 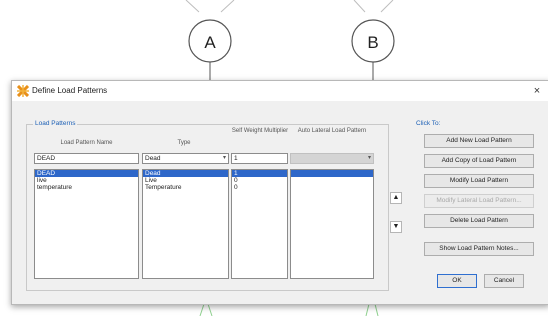 I want to click on delete-load-pattern-button: Delete Load Pattern, so click(x=479, y=221).